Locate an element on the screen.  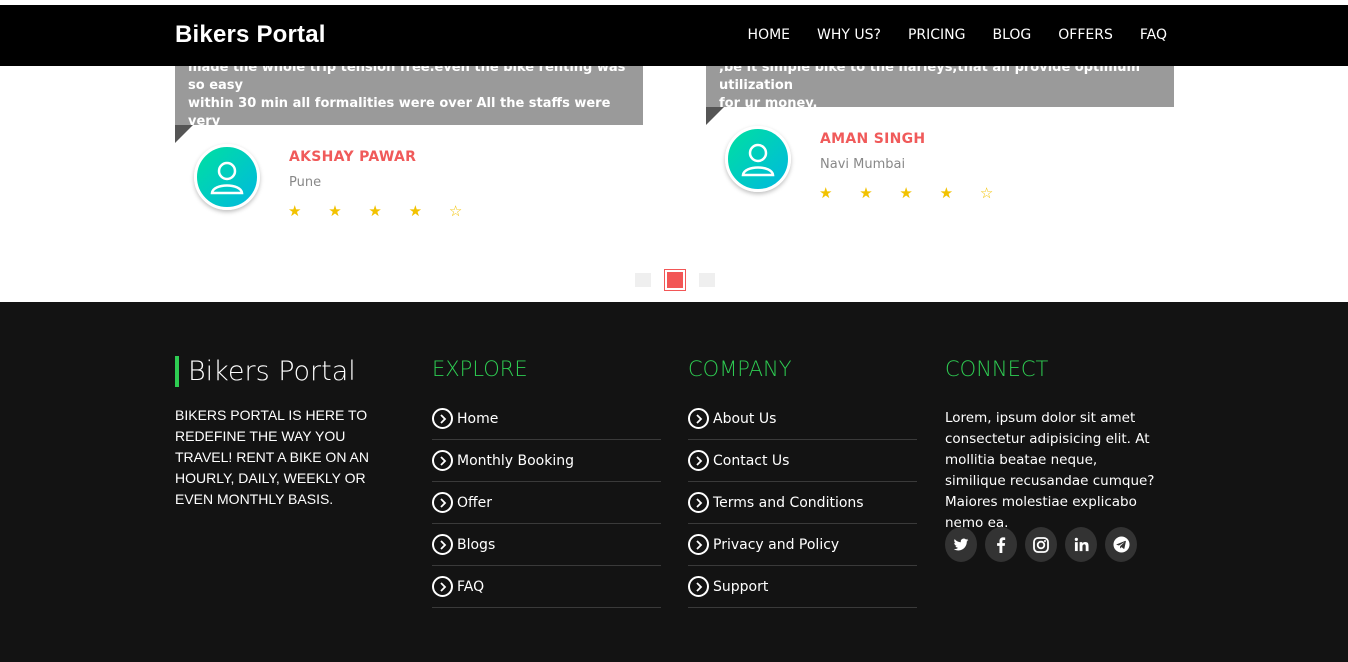
footer-link-label: Support is located at coordinates (741, 586).